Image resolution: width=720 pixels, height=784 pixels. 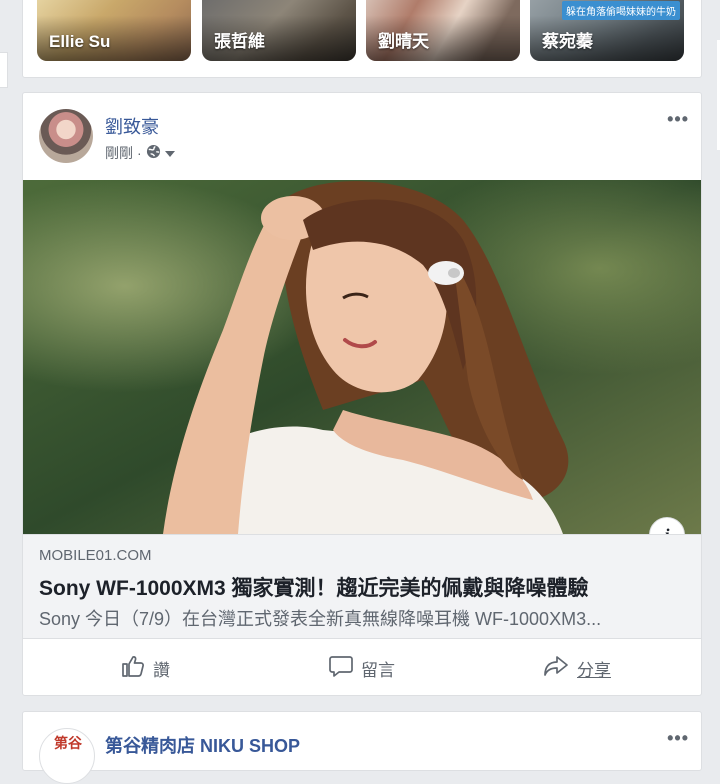 I want to click on story-4: 躲在角落偷喝妹妹的牛奶 蔡宛蓁, so click(x=607, y=30).